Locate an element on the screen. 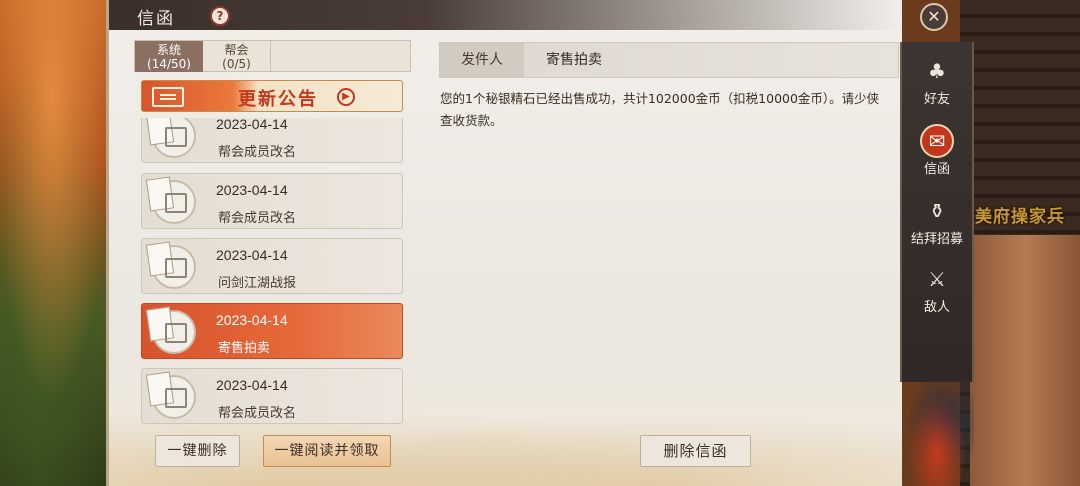  help-icon: ? is located at coordinates (220, 16).